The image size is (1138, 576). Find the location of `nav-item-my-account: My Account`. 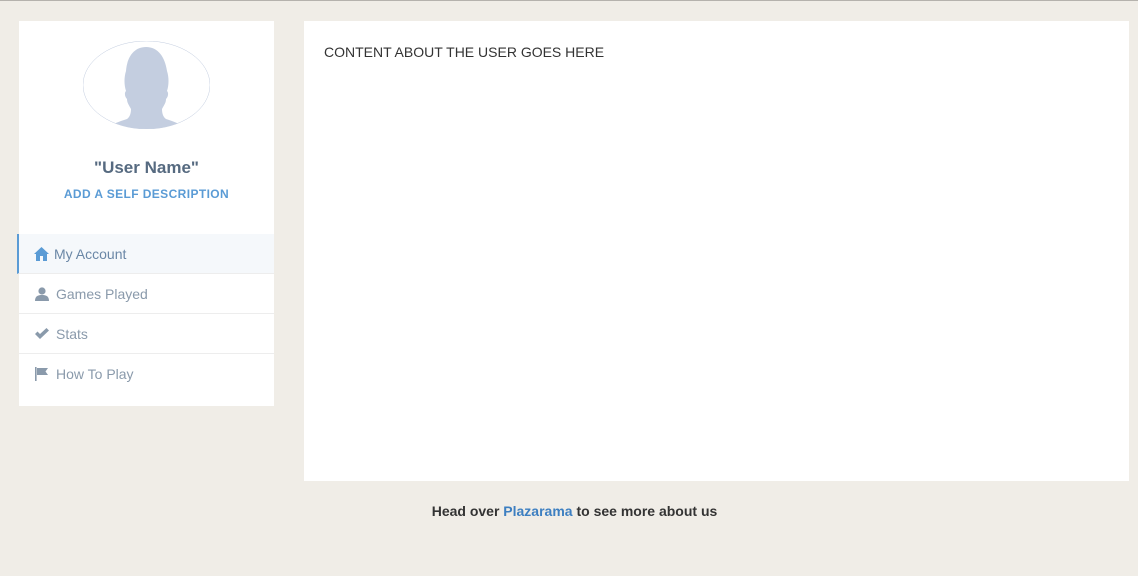

nav-item-my-account: My Account is located at coordinates (145, 254).